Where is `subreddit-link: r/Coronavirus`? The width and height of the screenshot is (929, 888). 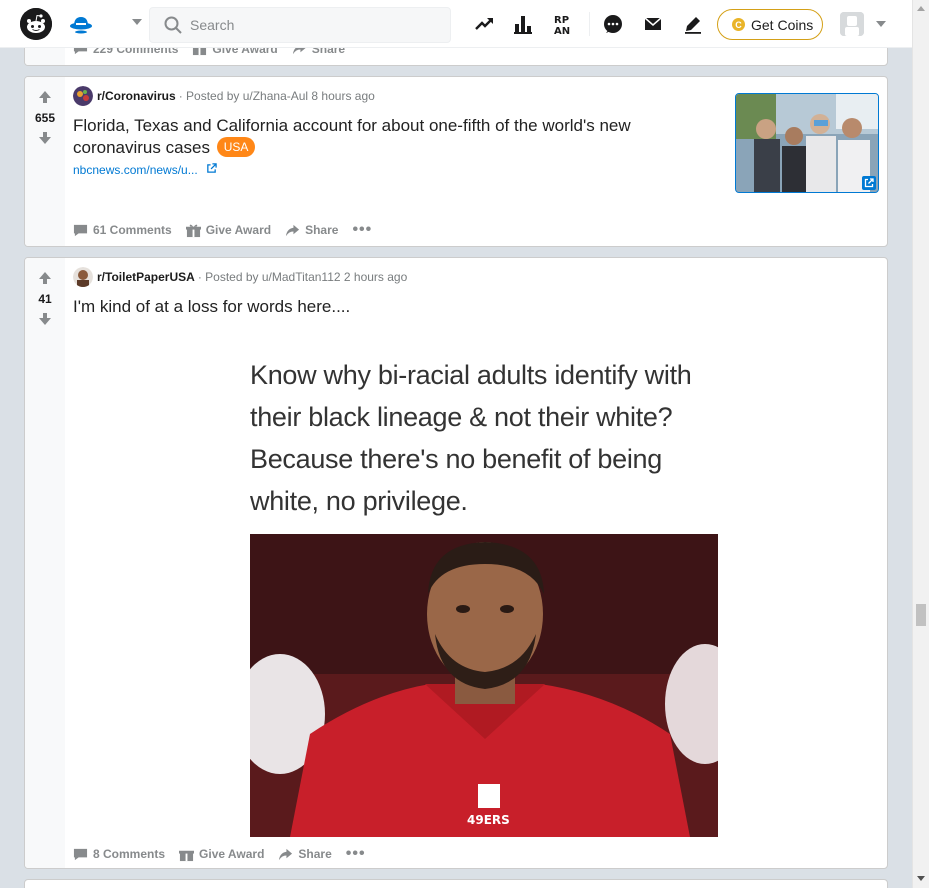 subreddit-link: r/Coronavirus is located at coordinates (136, 96).